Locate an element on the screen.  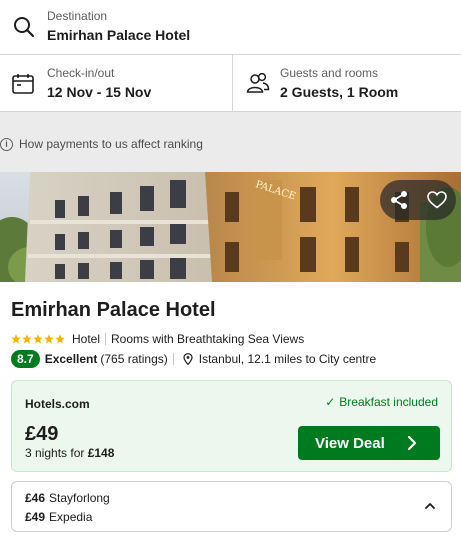
review-score-badge: 8.7 is located at coordinates (25, 359).